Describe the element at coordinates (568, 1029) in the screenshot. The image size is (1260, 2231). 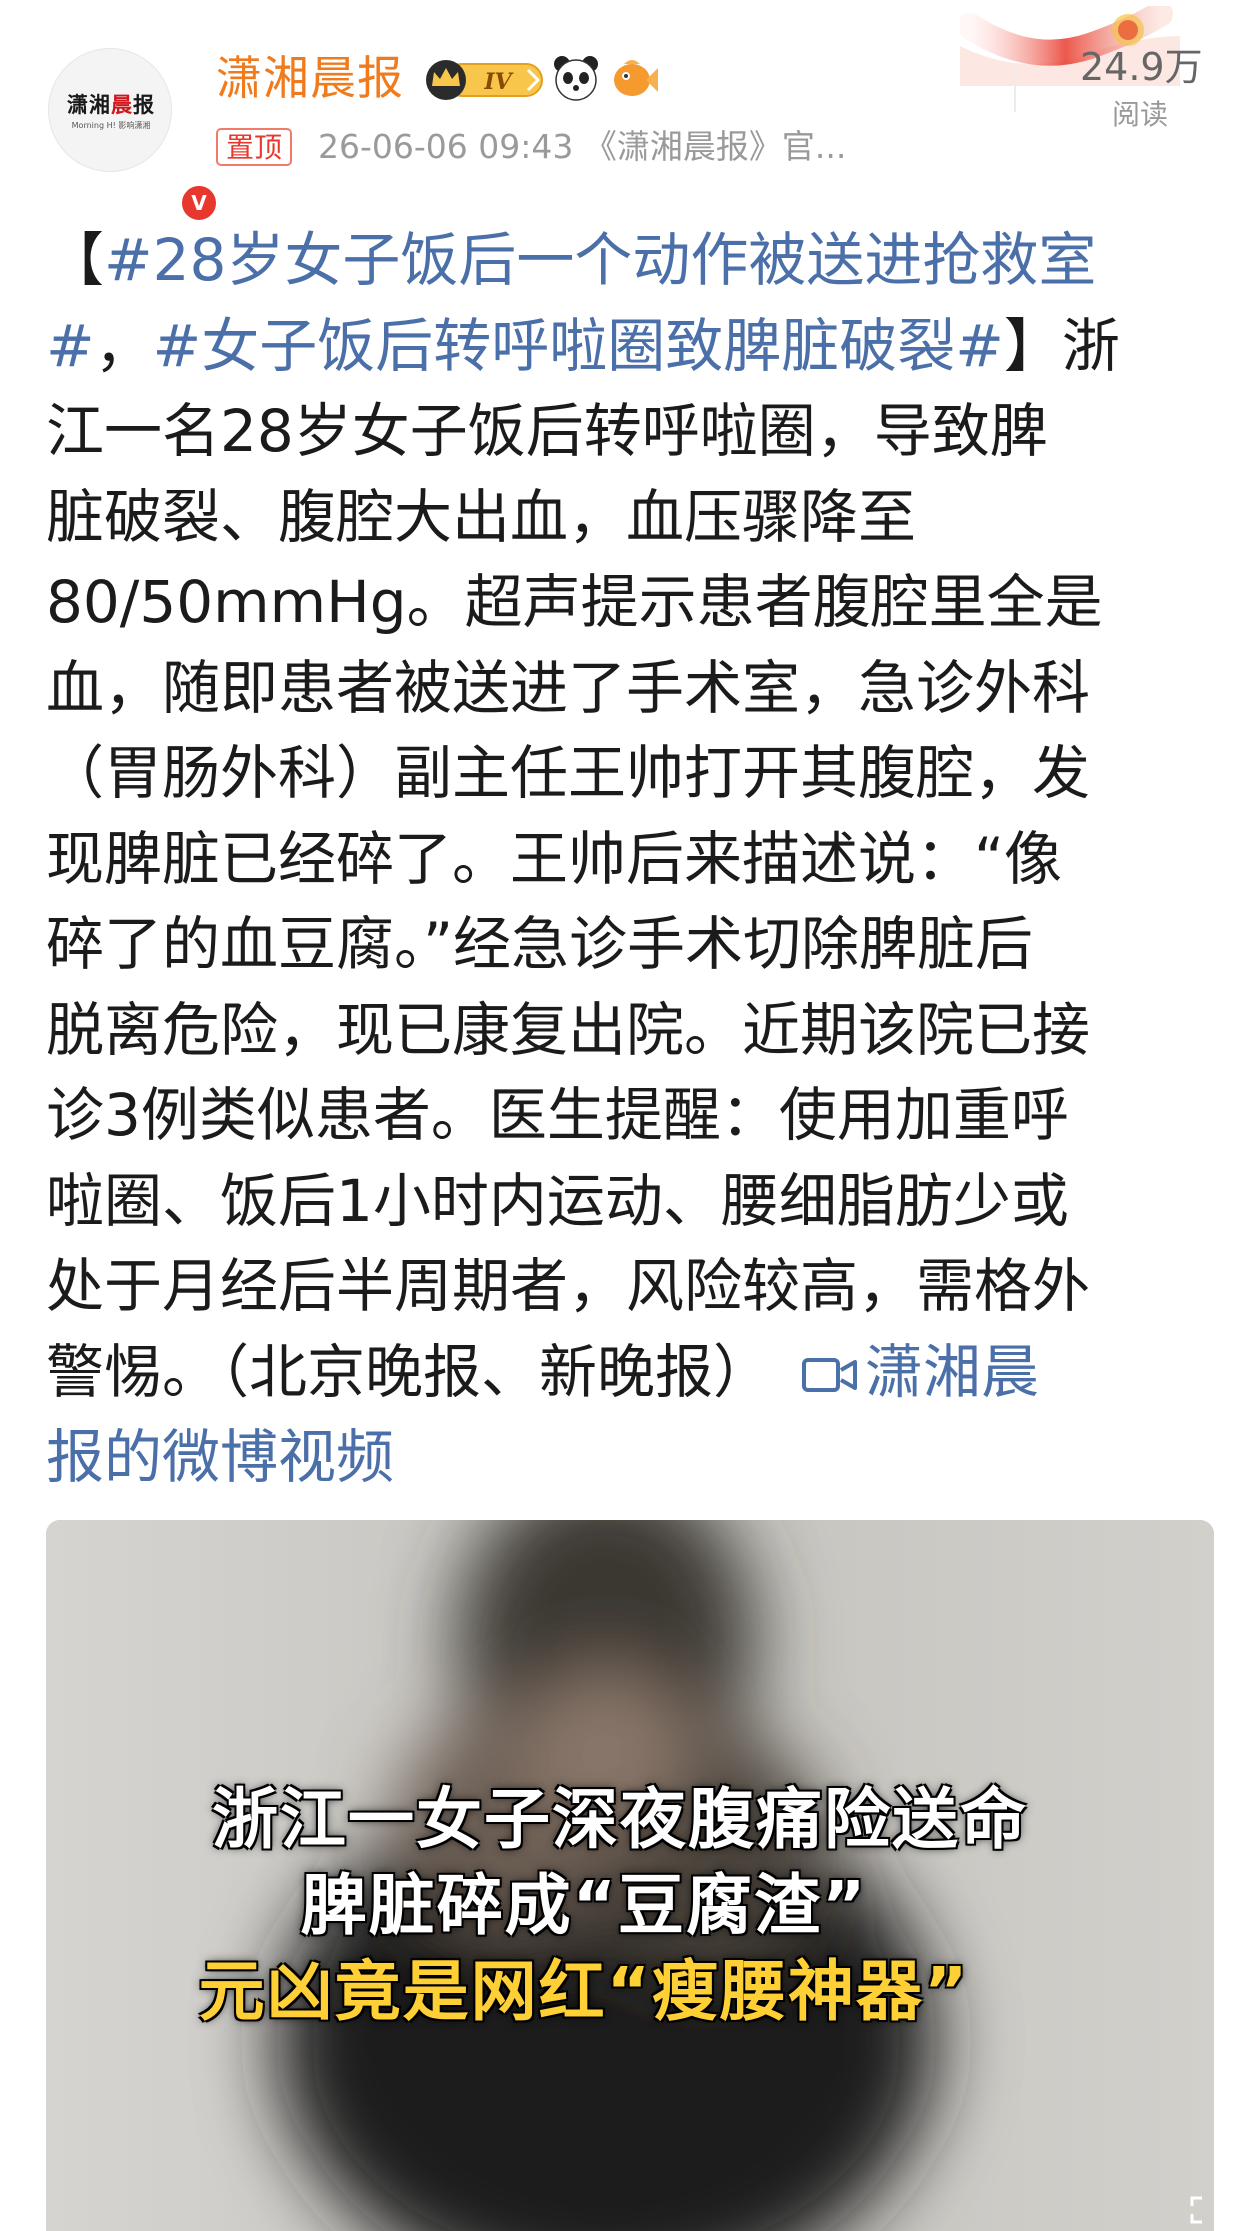
I see `body-text: 脱离危险，现已康复出院。近期该院已接` at that location.